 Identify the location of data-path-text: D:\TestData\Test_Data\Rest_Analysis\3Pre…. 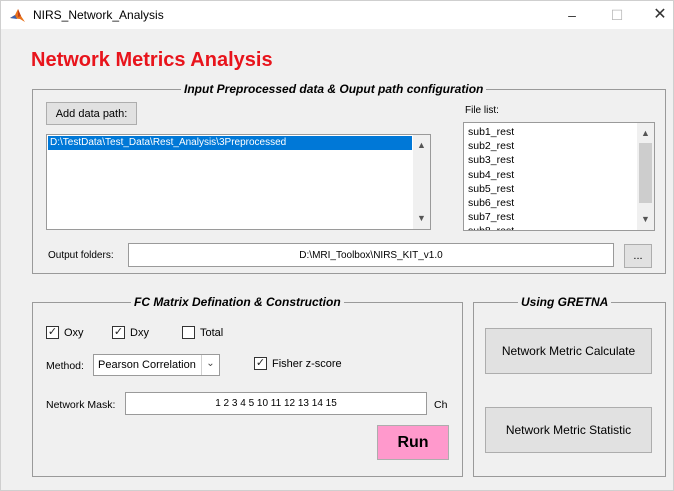
(168, 142).